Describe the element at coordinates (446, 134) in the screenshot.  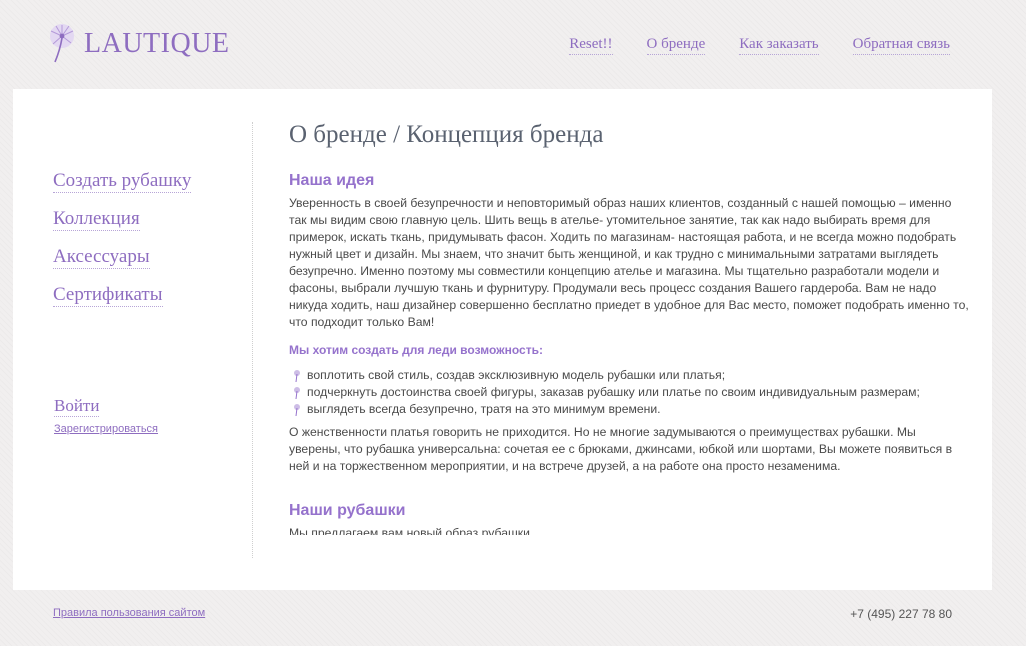
I see `page-title: О бренде / Концепция бренда` at that location.